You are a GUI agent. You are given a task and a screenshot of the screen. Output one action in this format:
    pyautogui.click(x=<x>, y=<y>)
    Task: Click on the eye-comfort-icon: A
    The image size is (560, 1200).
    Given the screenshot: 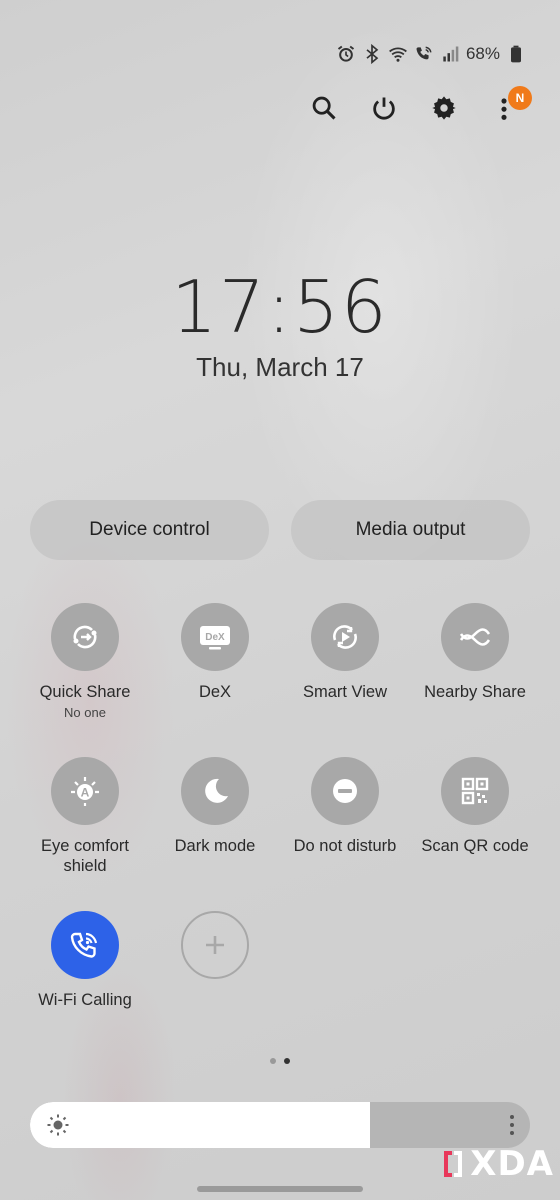 What is the action you would take?
    pyautogui.click(x=85, y=791)
    